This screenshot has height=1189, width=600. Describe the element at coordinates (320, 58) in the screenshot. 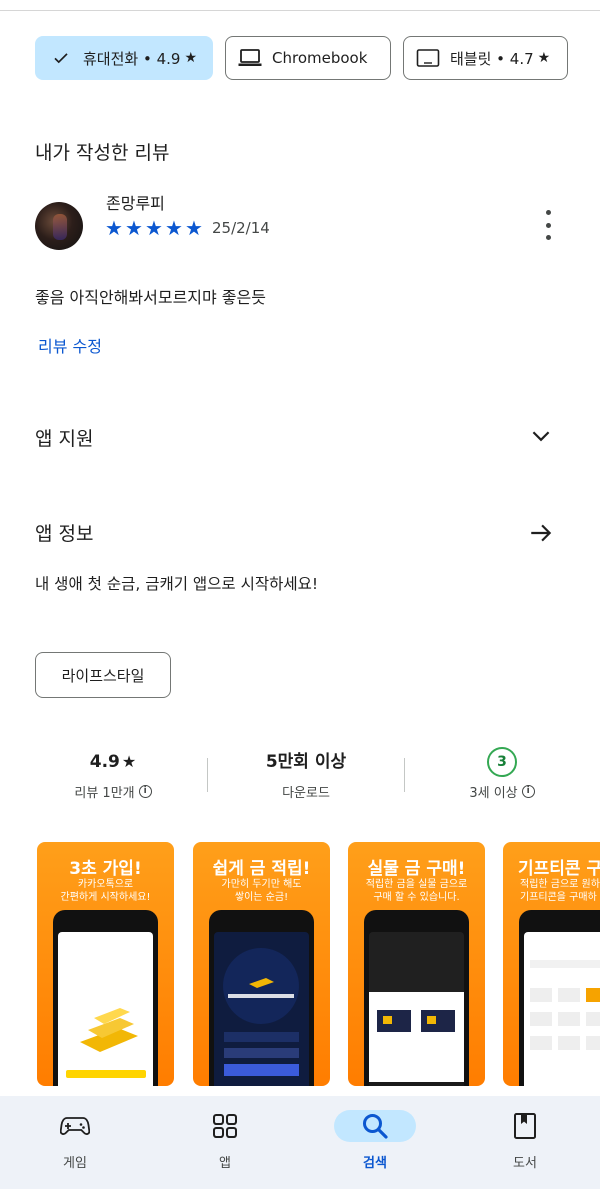

I see `device-chip-label: Chromebook` at that location.